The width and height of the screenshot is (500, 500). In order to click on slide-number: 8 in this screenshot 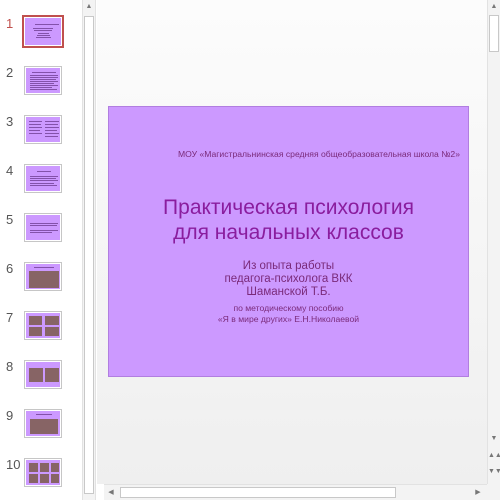, I will do `click(10, 366)`.